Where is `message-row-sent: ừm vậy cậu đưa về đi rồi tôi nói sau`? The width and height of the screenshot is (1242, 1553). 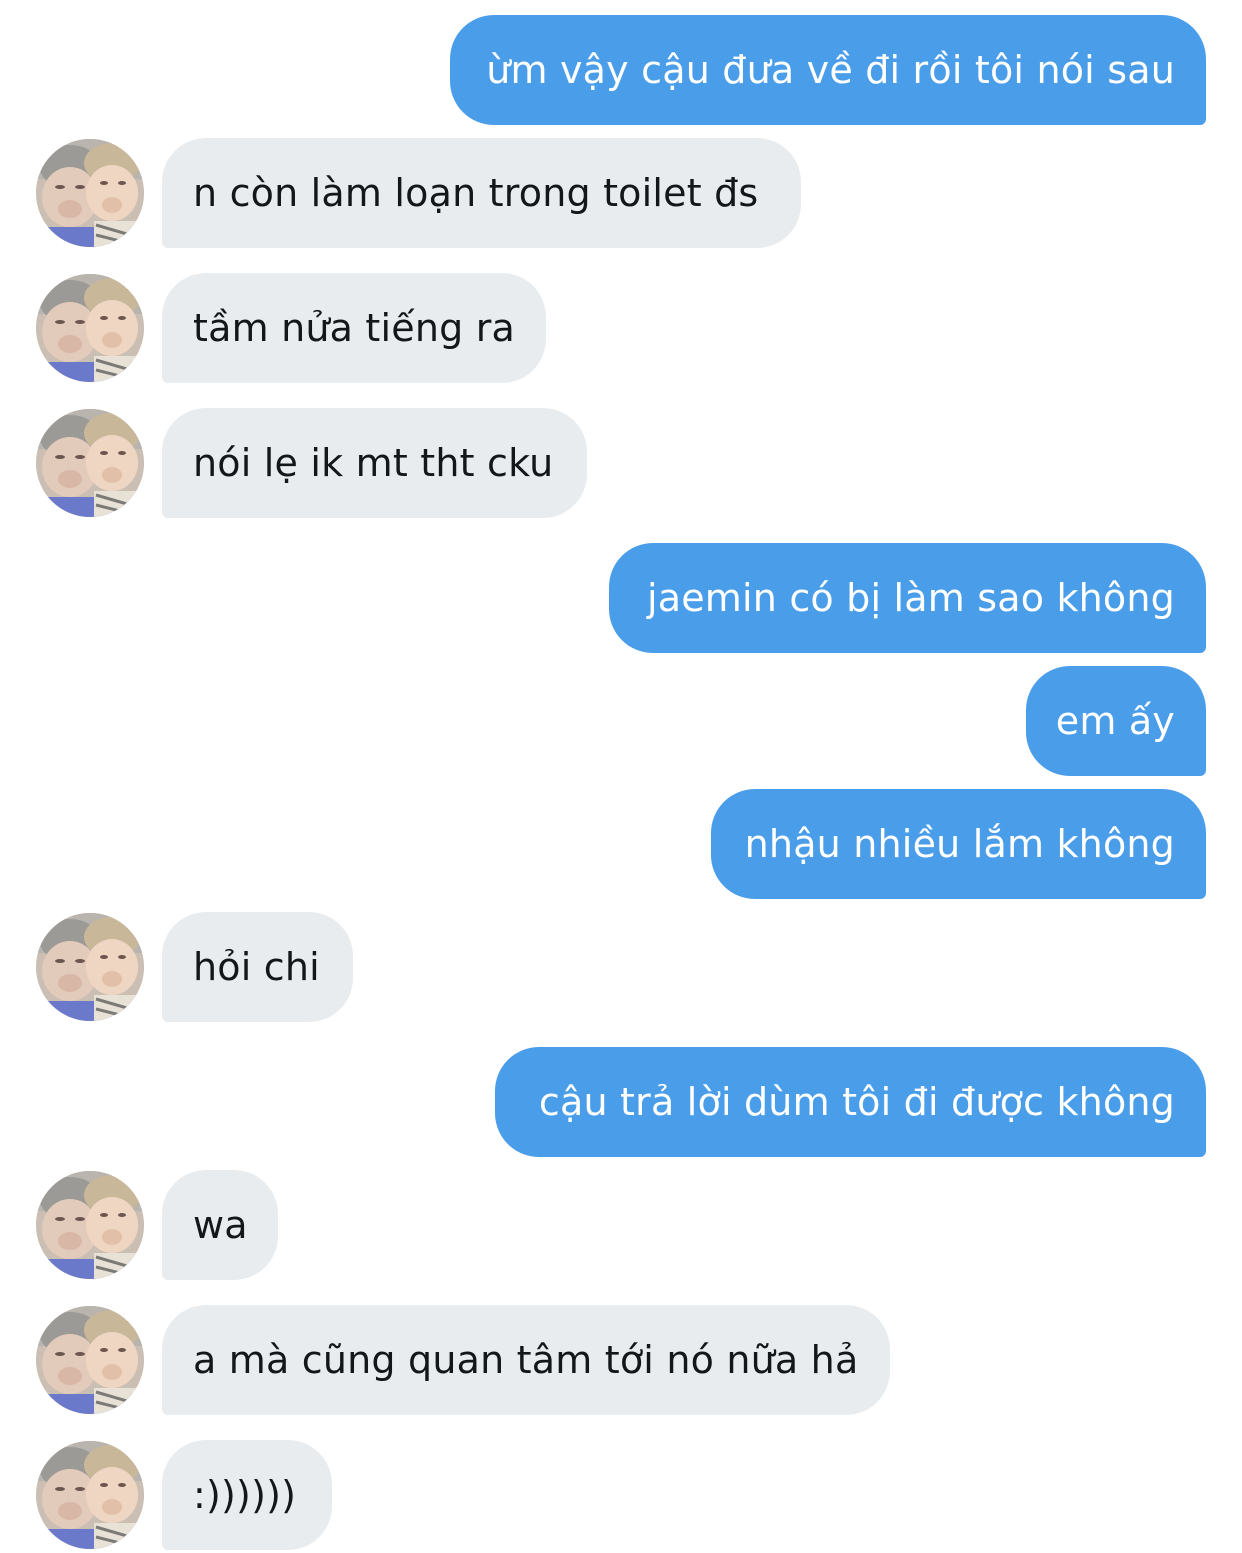 message-row-sent: ừm vậy cậu đưa về đi rồi tôi nói sau is located at coordinates (828, 70).